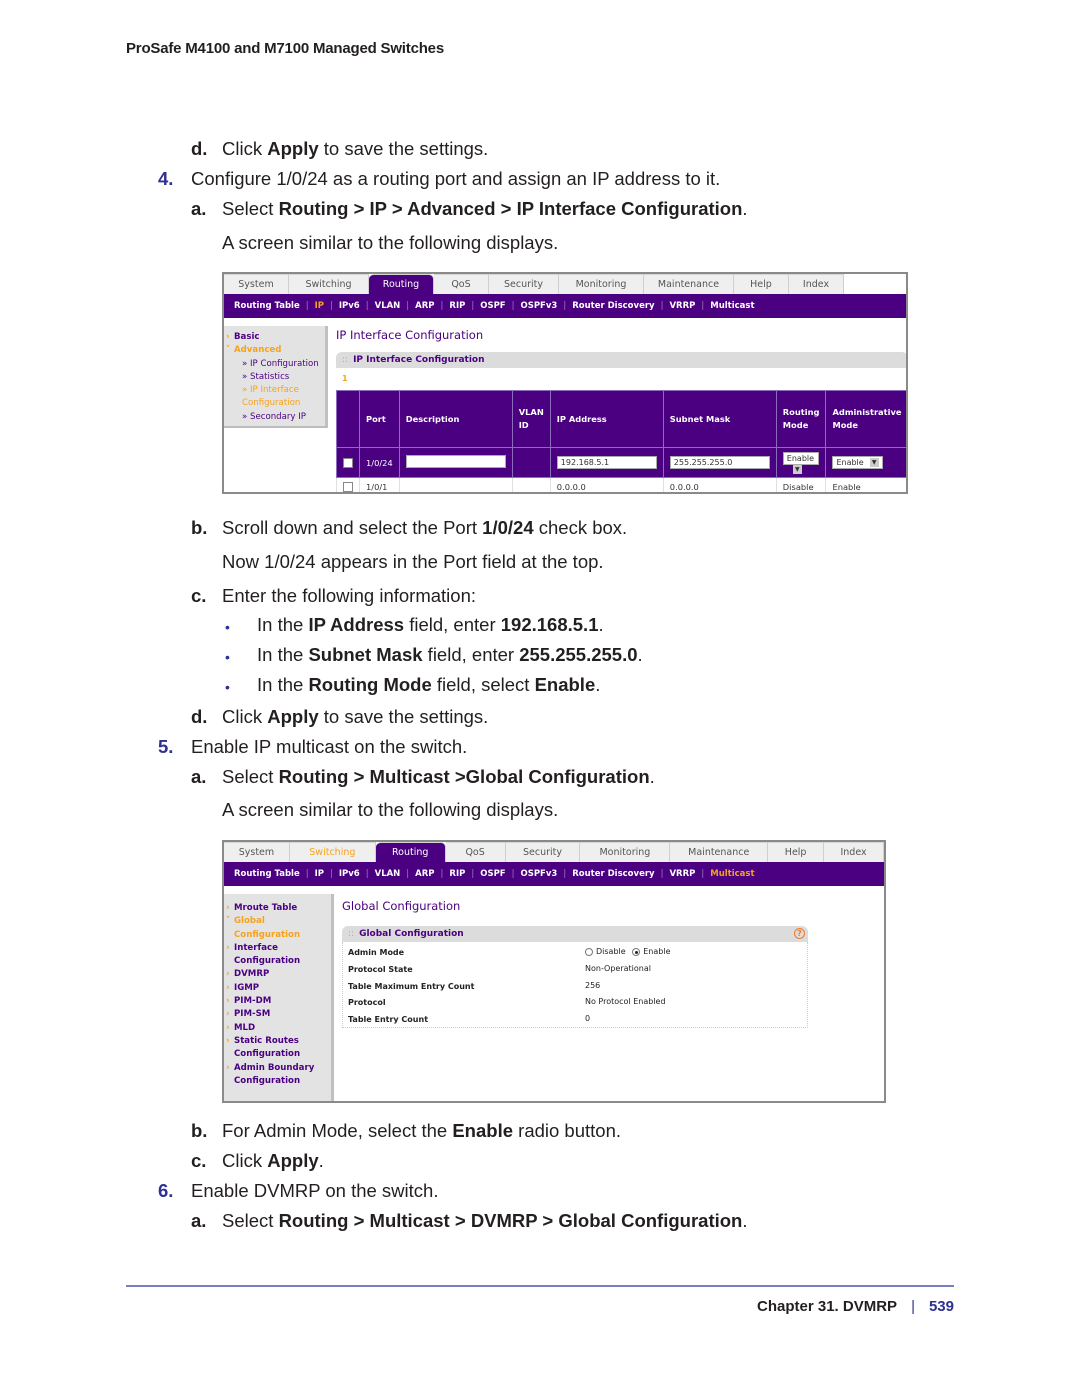  Describe the element at coordinates (277, 921) in the screenshot. I see `sidebar-item-global-configuration: ˅ Global` at that location.